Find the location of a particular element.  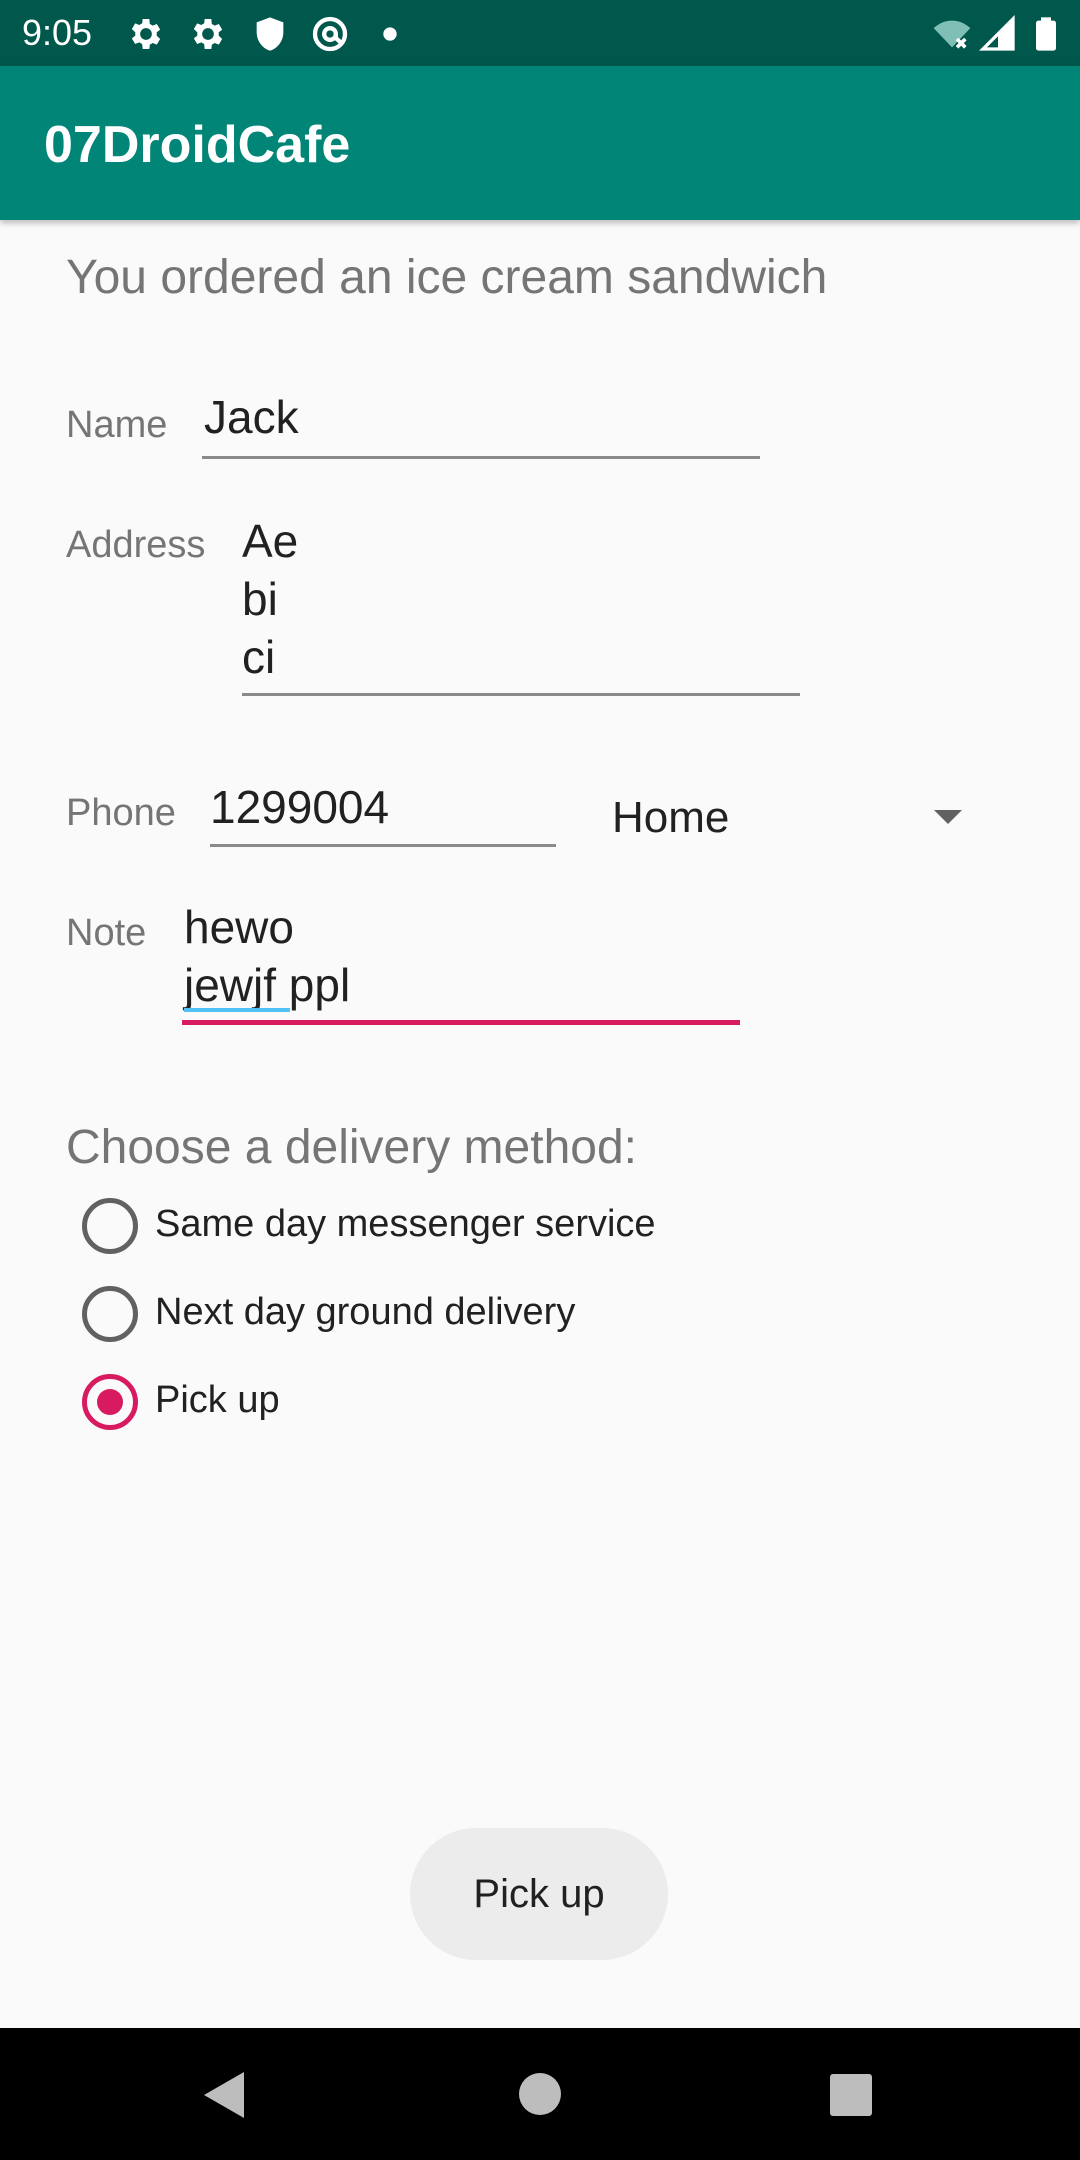

name-value: Jack is located at coordinates (251, 417).